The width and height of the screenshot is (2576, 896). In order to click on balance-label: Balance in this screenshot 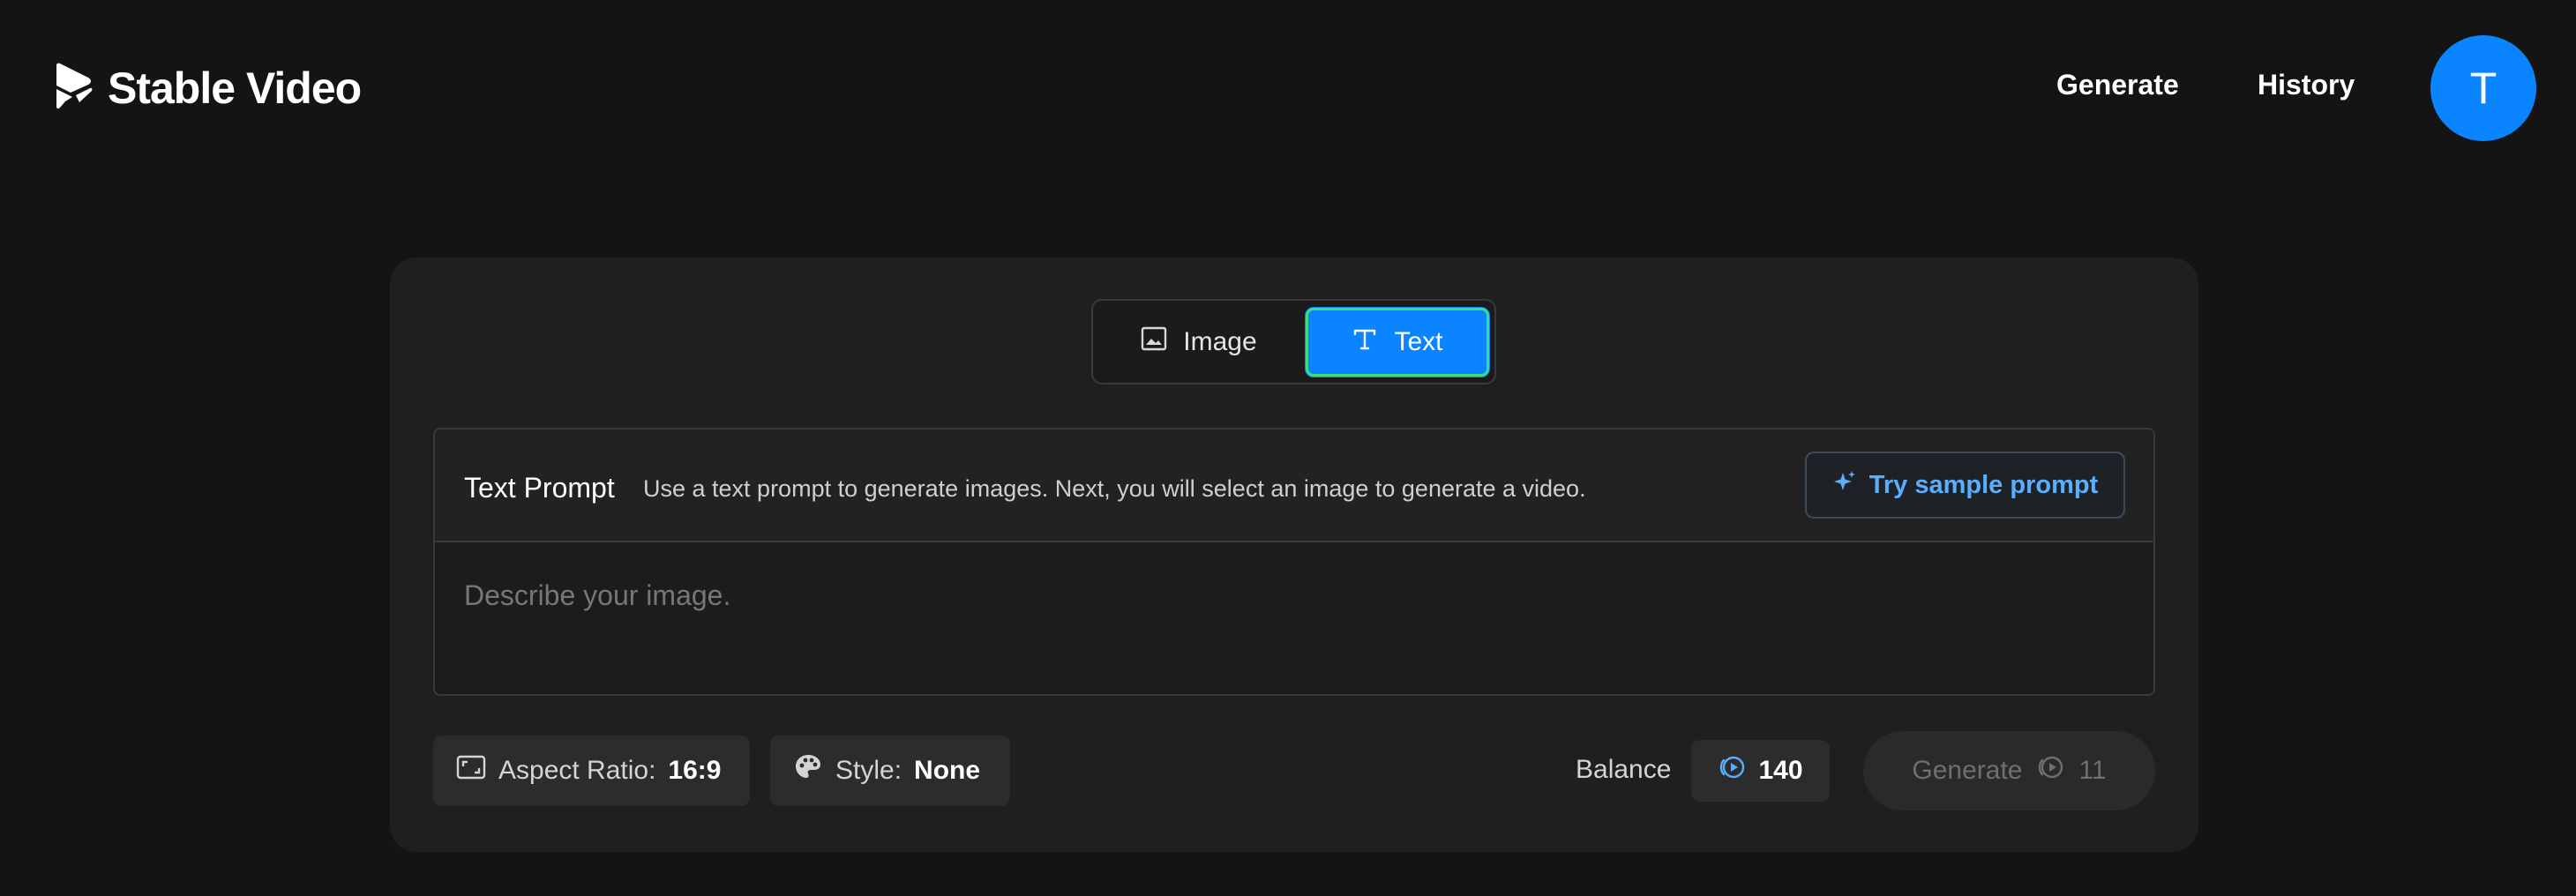, I will do `click(1624, 769)`.